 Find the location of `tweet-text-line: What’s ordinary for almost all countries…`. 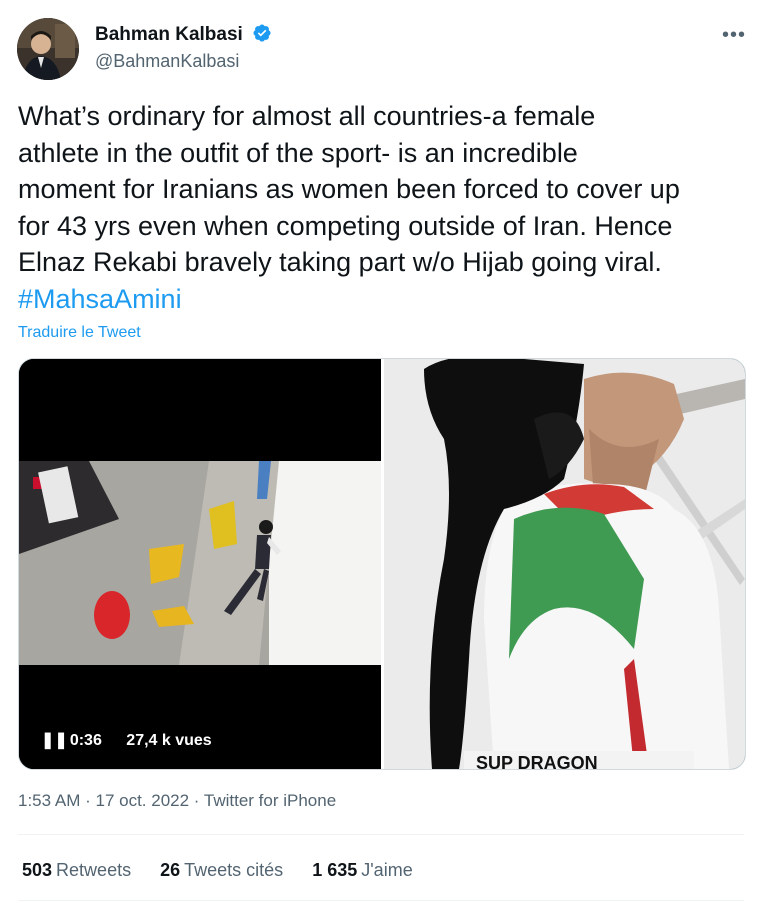

tweet-text-line: What’s ordinary for almost all countries… is located at coordinates (307, 116).